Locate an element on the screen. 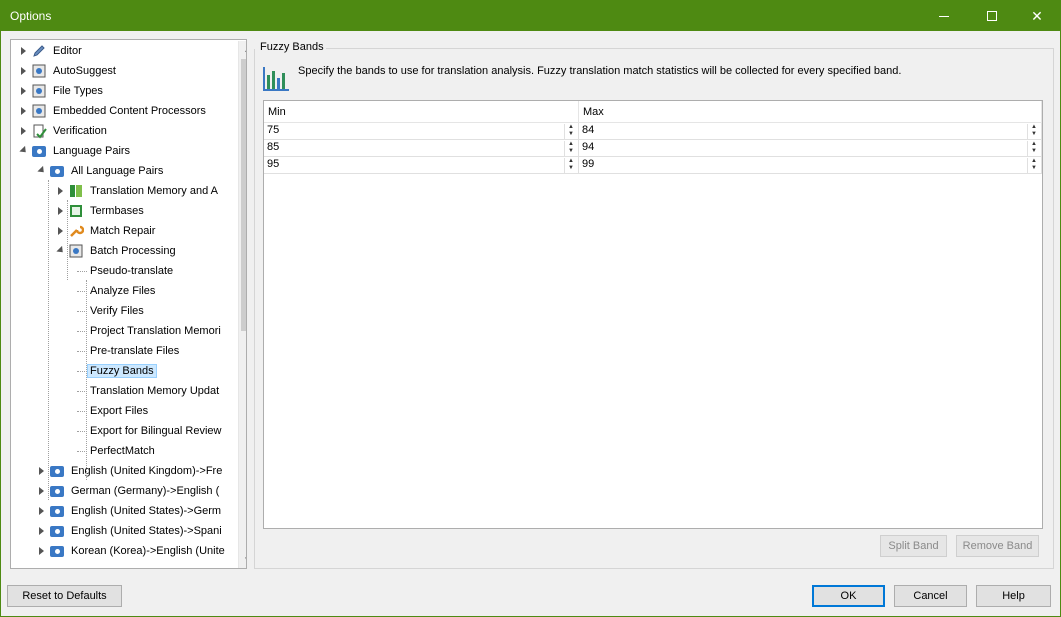 The width and height of the screenshot is (1061, 617). max-value: 84 is located at coordinates (588, 130).